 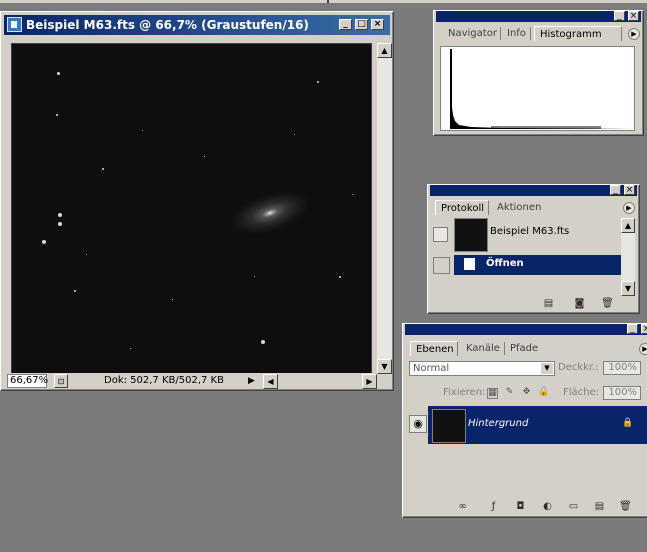 What do you see at coordinates (578, 33) in the screenshot?
I see `tab-histogramm: Histogramm` at bounding box center [578, 33].